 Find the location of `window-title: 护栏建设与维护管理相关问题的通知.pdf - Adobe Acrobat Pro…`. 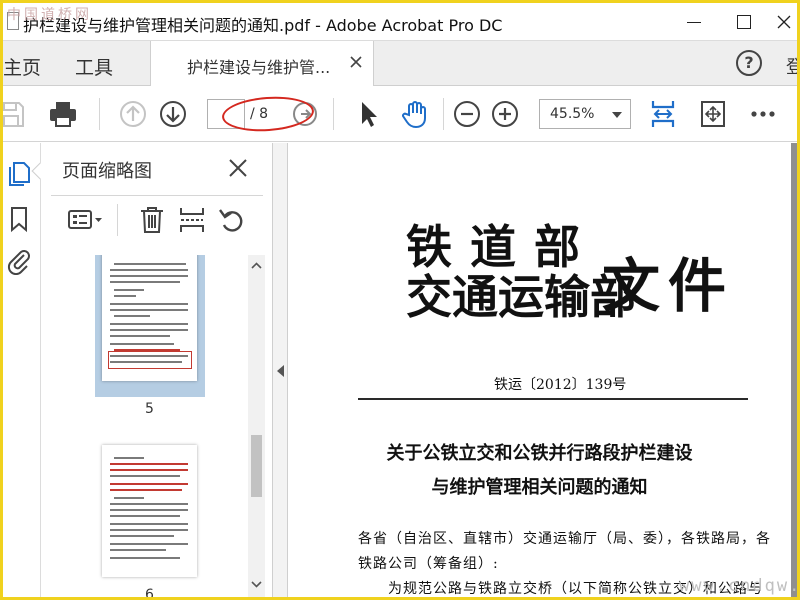

window-title: 护栏建设与维护管理相关问题的通知.pdf - Adobe Acrobat Pro… is located at coordinates (263, 25).